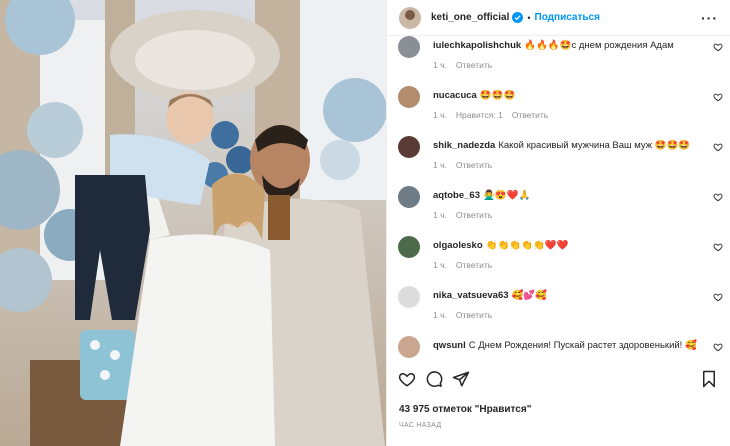  What do you see at coordinates (518, 17) in the screenshot?
I see `verified-badge-icon` at bounding box center [518, 17].